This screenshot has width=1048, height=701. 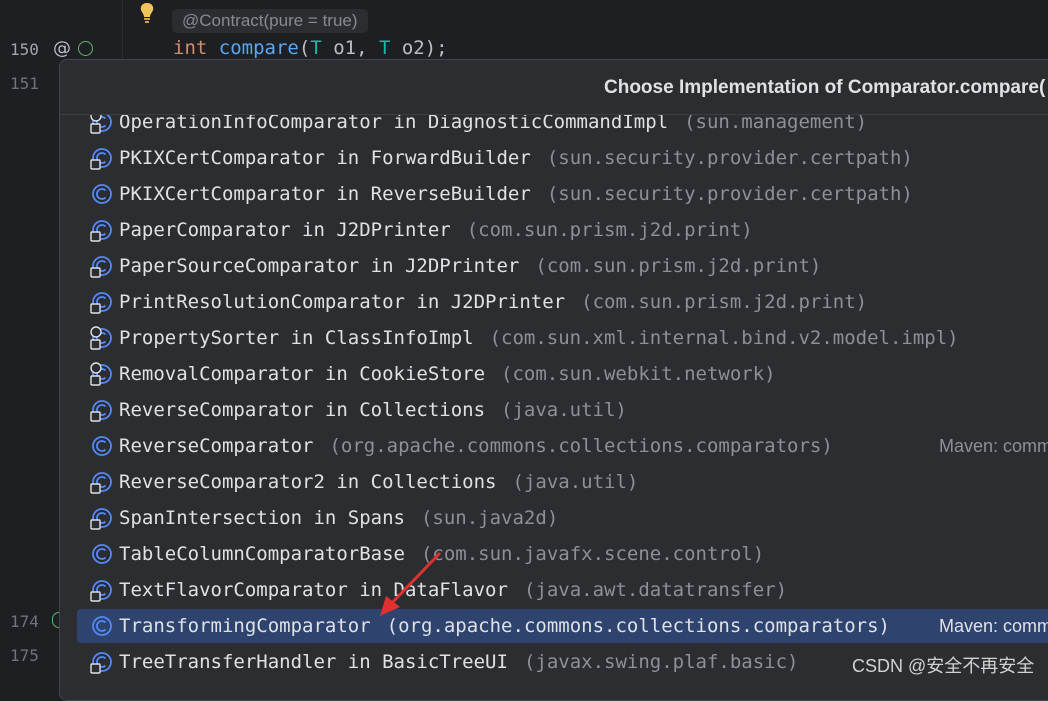 What do you see at coordinates (313, 662) in the screenshot?
I see `implementation-name: TreeTransferHandler in BasicTreeUI` at bounding box center [313, 662].